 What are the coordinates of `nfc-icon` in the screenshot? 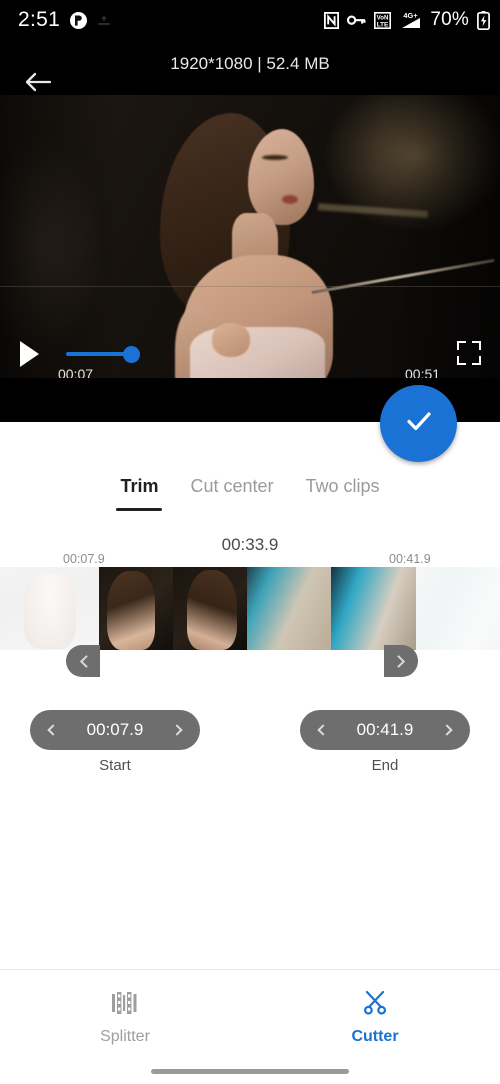 It's located at (332, 20).